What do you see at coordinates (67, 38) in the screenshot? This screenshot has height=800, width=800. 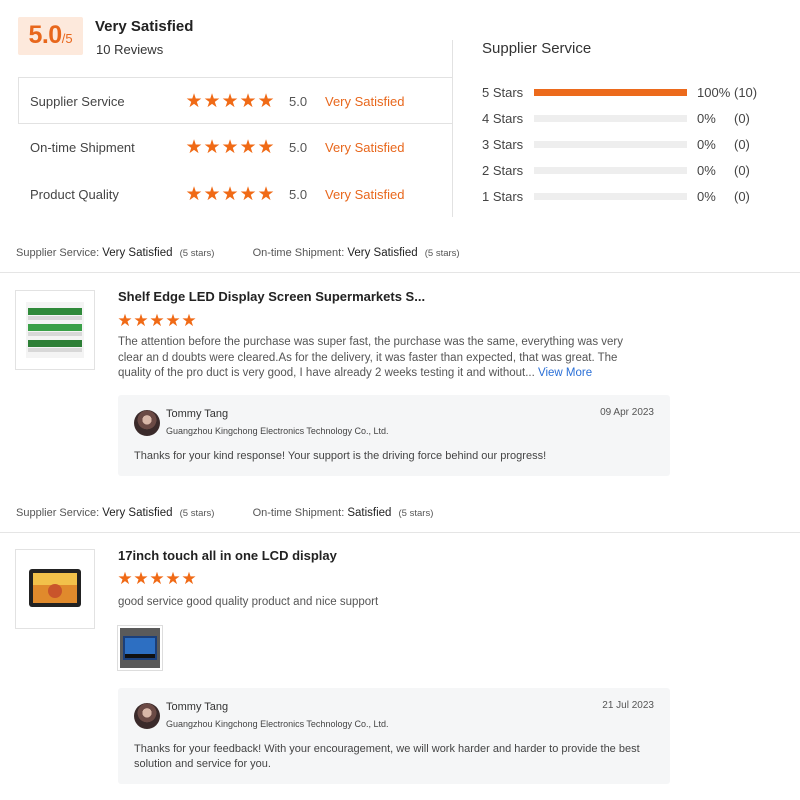 I see `overall-score-suffix: /5` at bounding box center [67, 38].